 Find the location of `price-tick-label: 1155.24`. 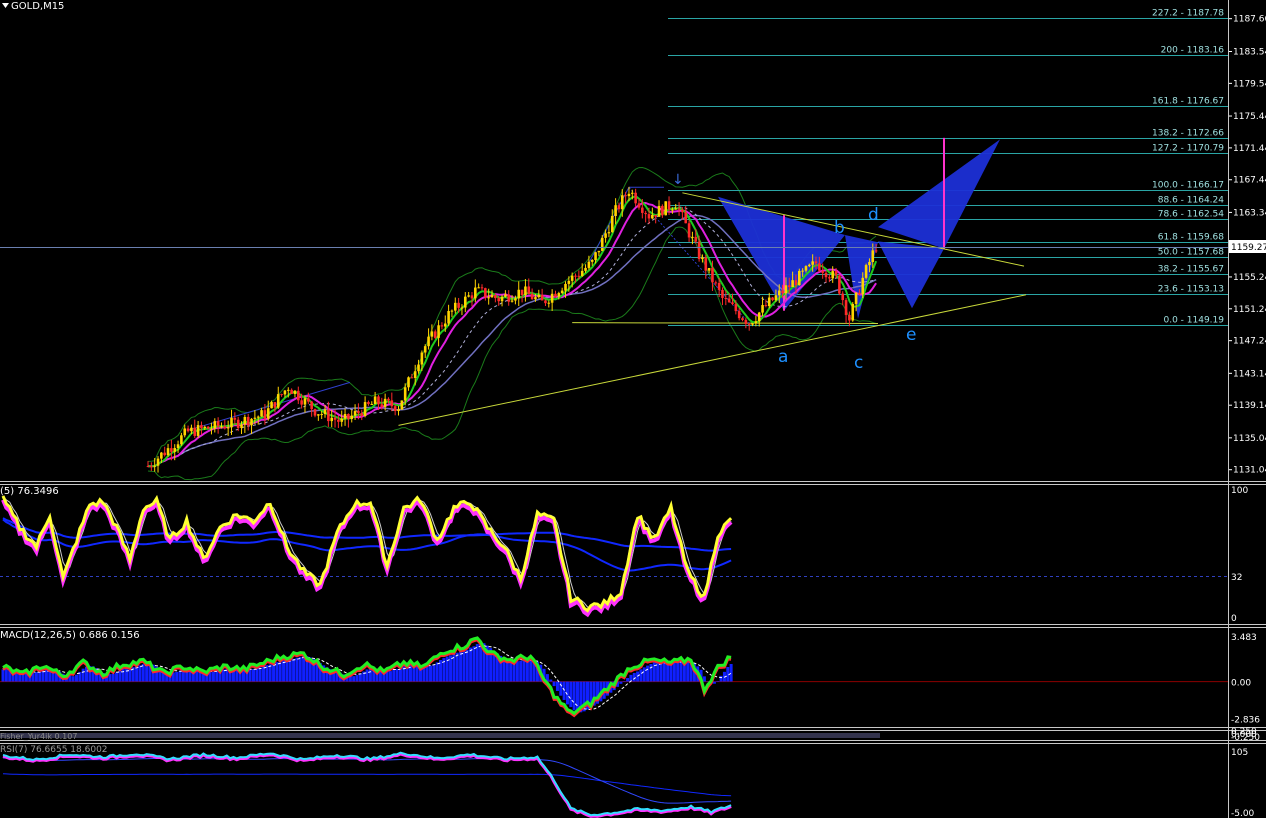

price-tick-label: 1155.24 is located at coordinates (1249, 278).